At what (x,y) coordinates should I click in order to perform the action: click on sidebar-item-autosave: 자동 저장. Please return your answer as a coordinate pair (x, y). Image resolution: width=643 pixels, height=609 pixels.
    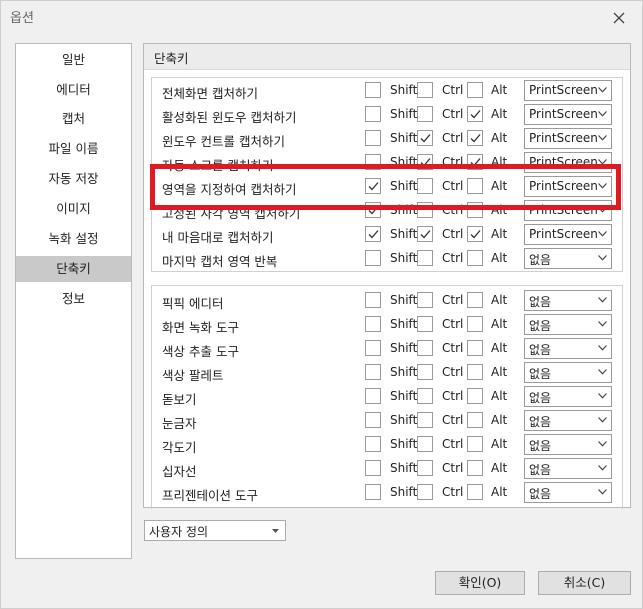
    Looking at the image, I should click on (73, 179).